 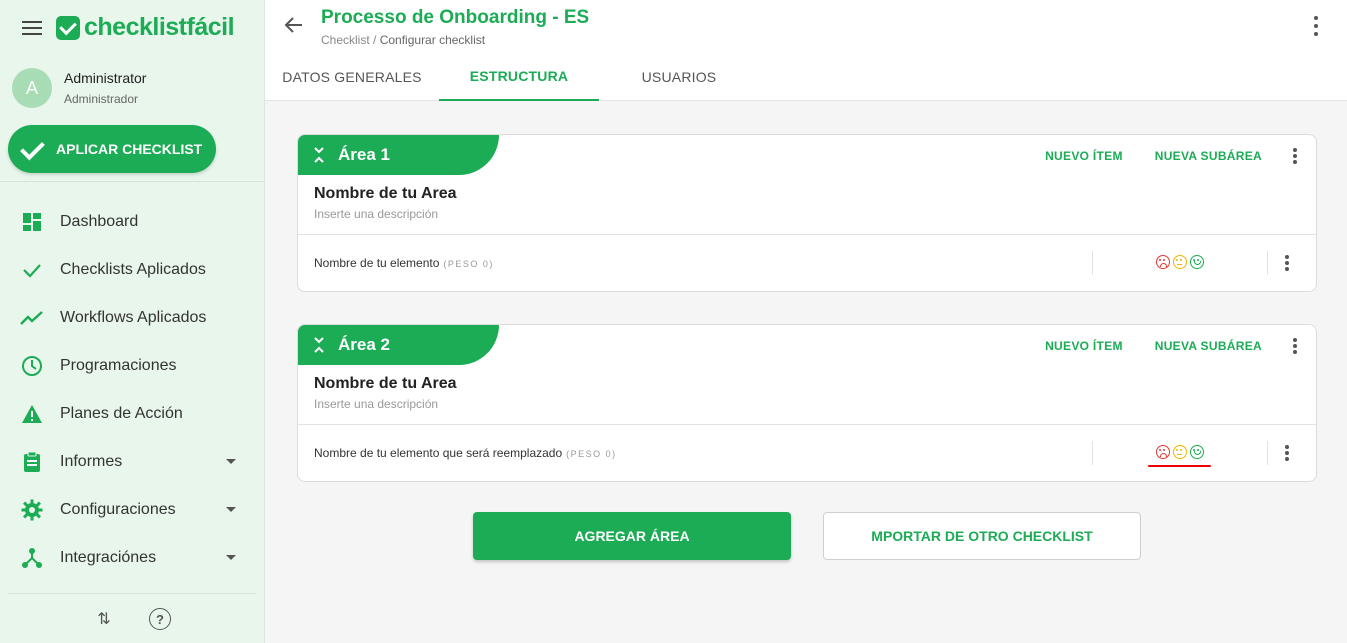 What do you see at coordinates (160, 619) in the screenshot?
I see `help-icon: ?` at bounding box center [160, 619].